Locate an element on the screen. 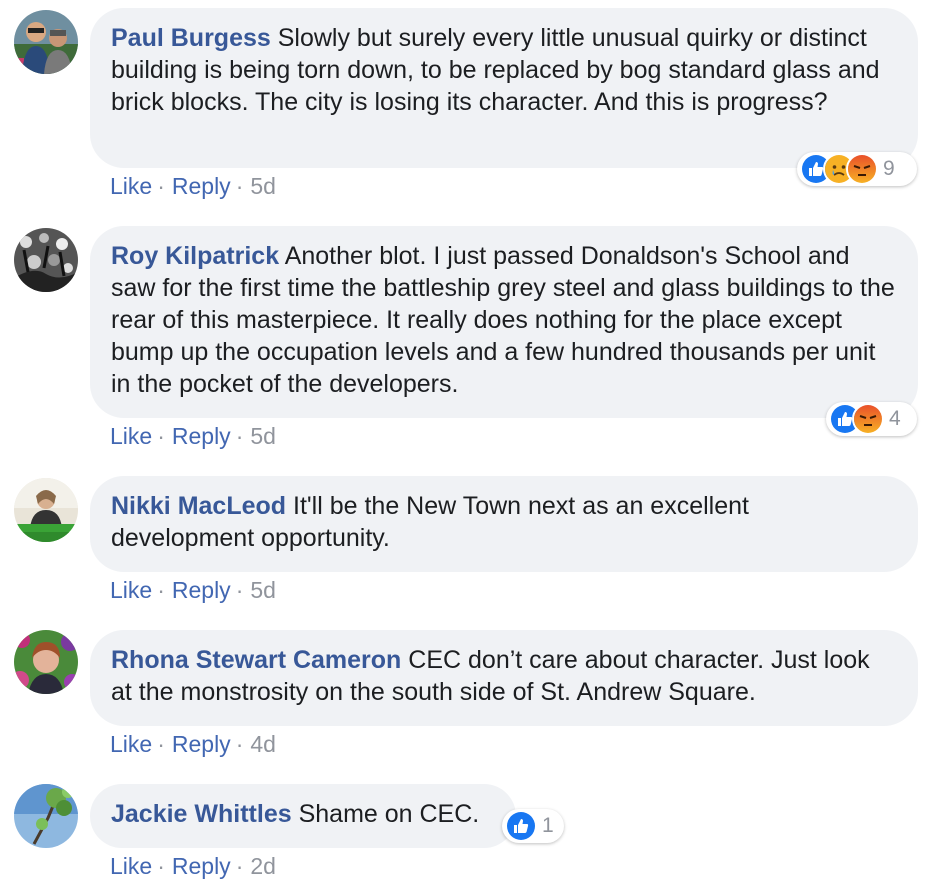  comment-actions: Like · Reply · 2d is located at coordinates (193, 866).